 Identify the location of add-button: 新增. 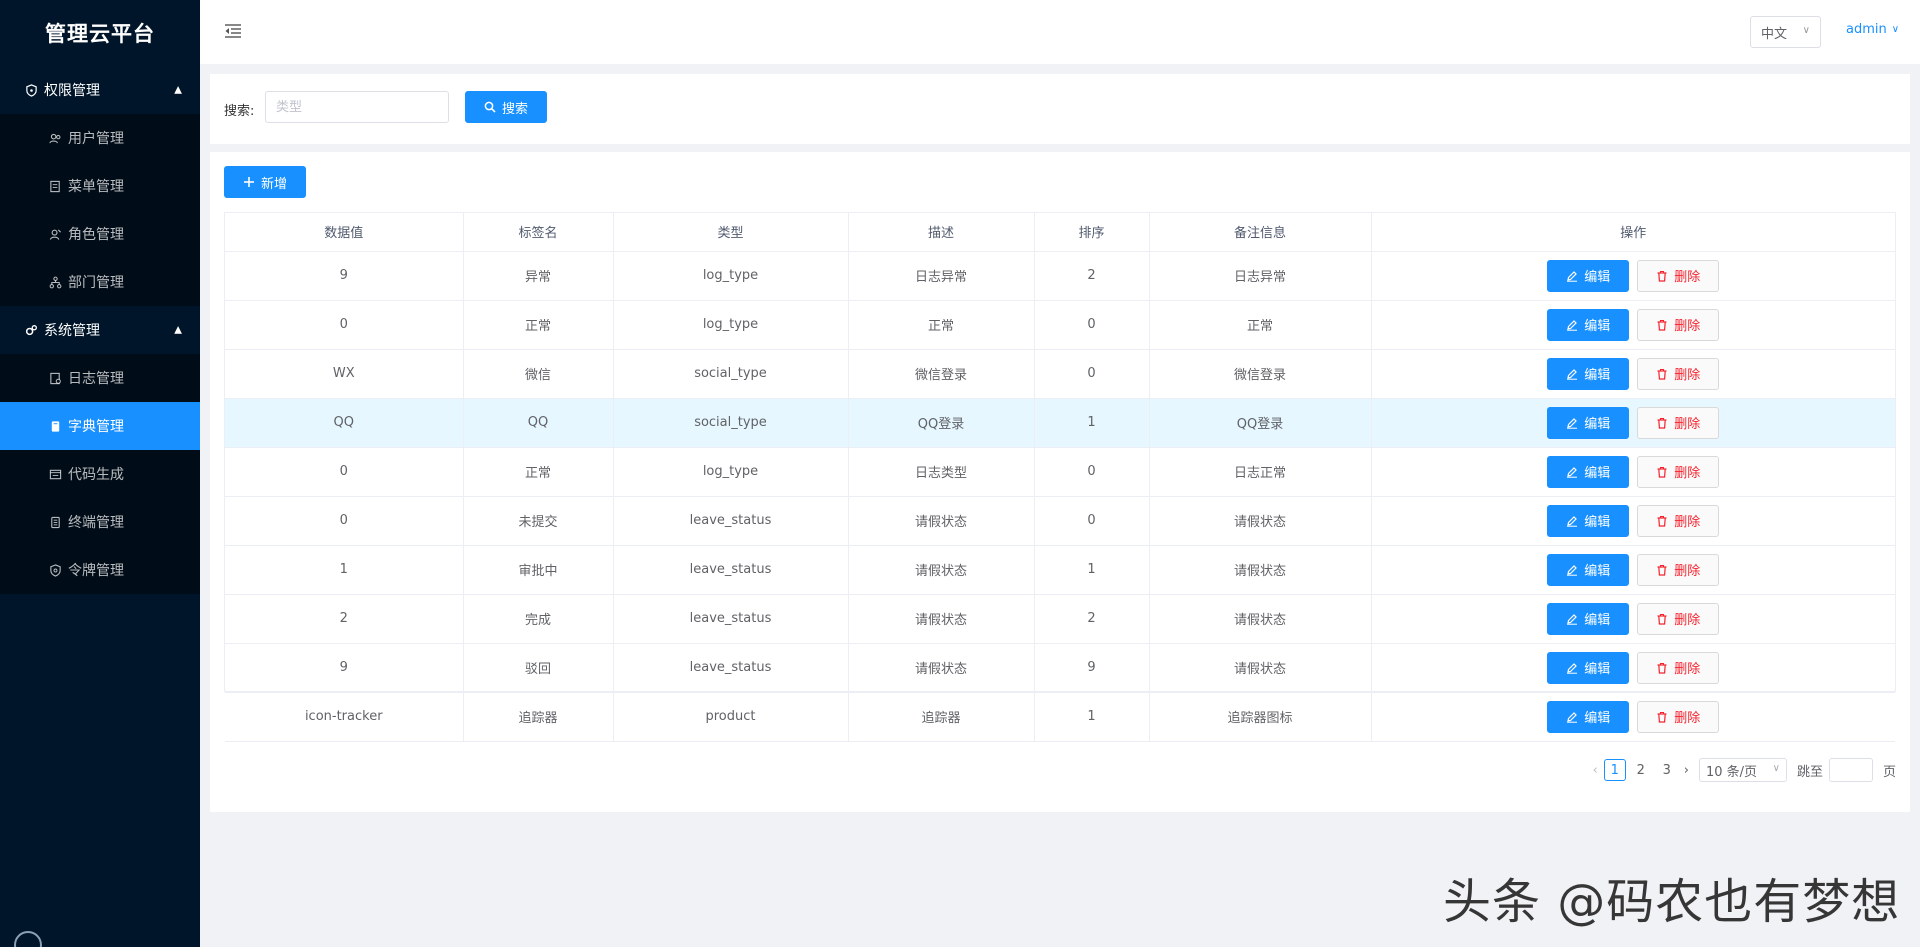
(265, 182).